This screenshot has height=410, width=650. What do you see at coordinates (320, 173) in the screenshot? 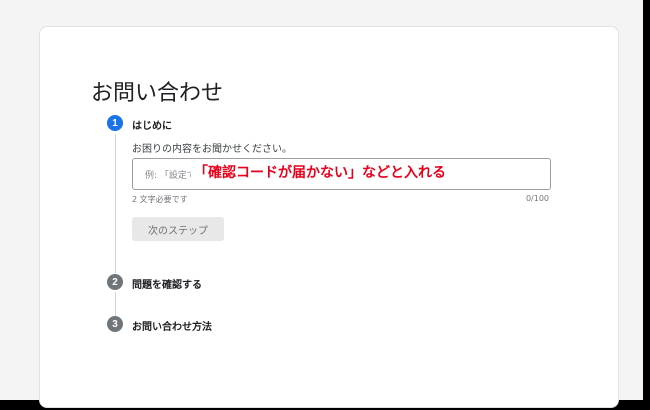
I see `annotation-overlay: 「確認コードが届かない」などと入れる` at bounding box center [320, 173].